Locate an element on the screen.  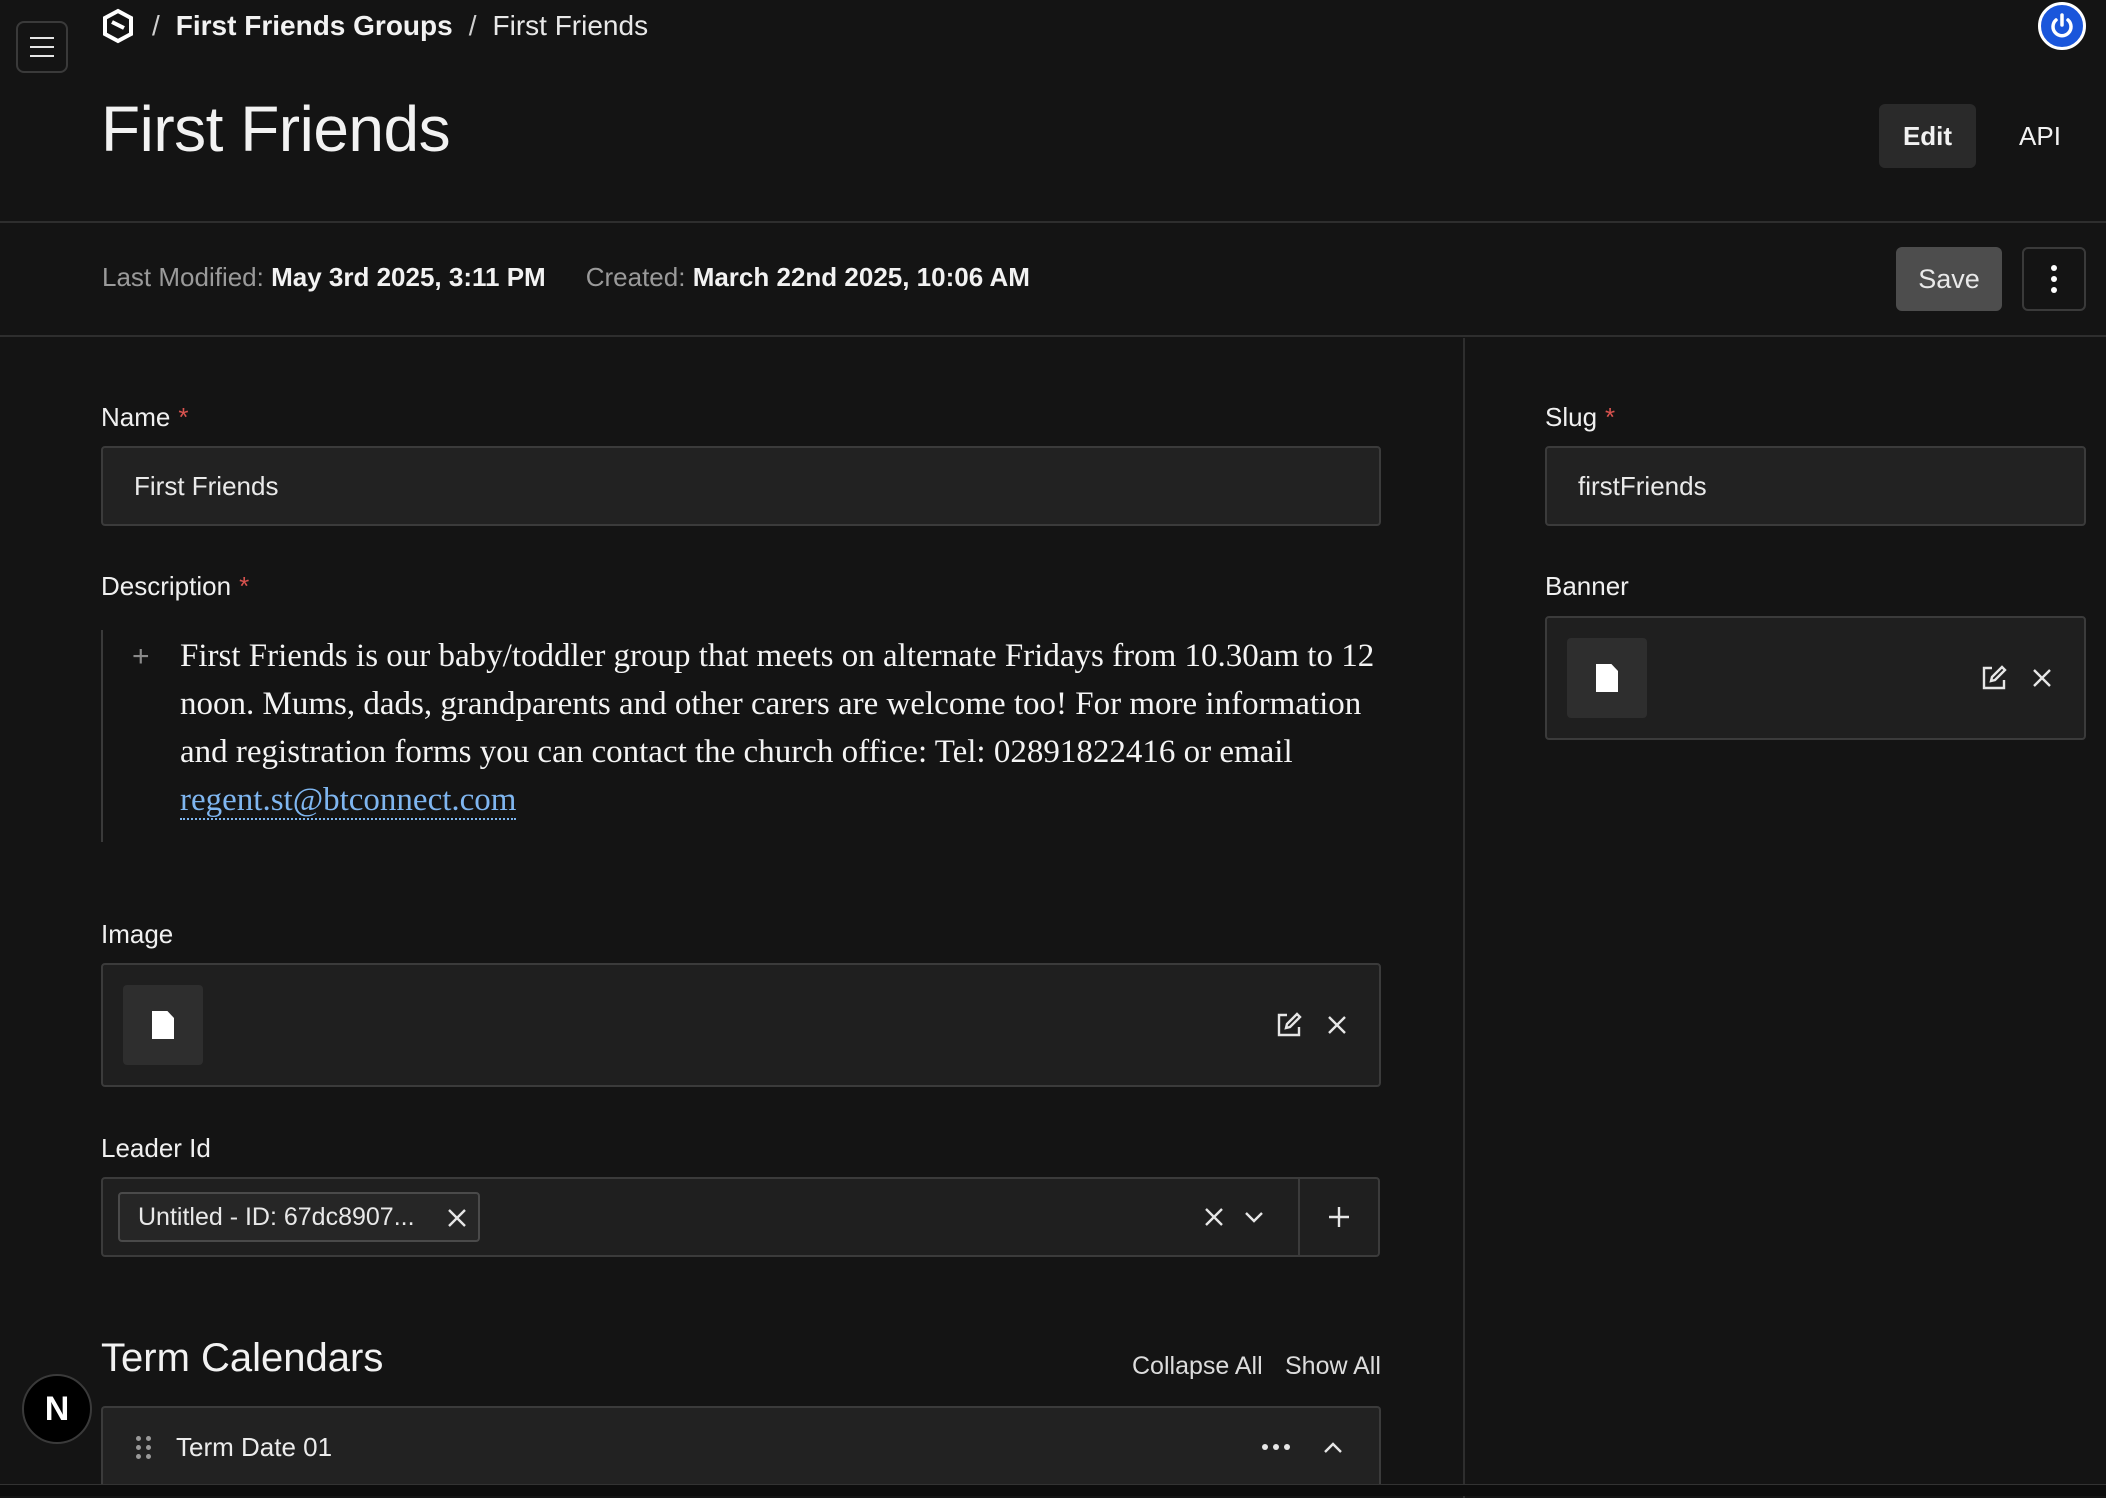
chevron-up-icon is located at coordinates (1333, 1447).